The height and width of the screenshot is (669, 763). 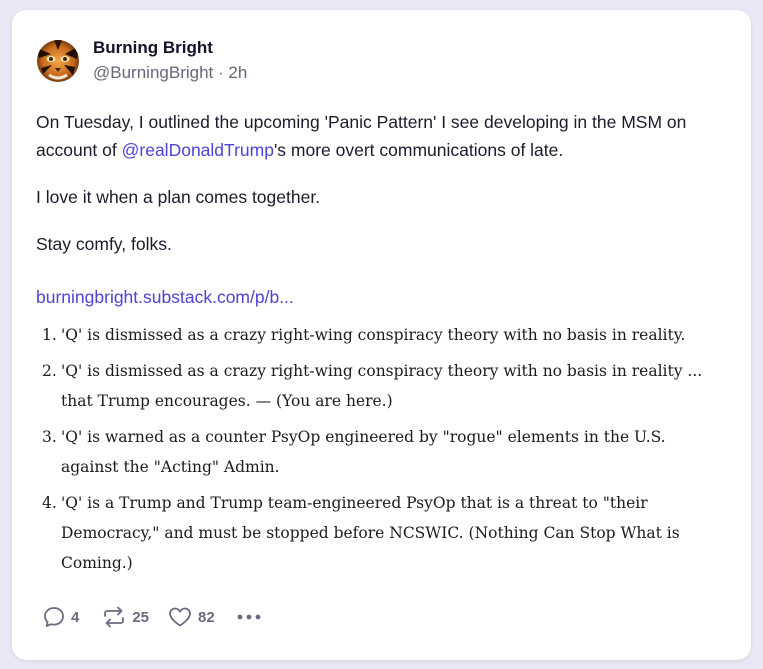 I want to click on author-meta: @BurningBright · 2h, so click(x=170, y=73).